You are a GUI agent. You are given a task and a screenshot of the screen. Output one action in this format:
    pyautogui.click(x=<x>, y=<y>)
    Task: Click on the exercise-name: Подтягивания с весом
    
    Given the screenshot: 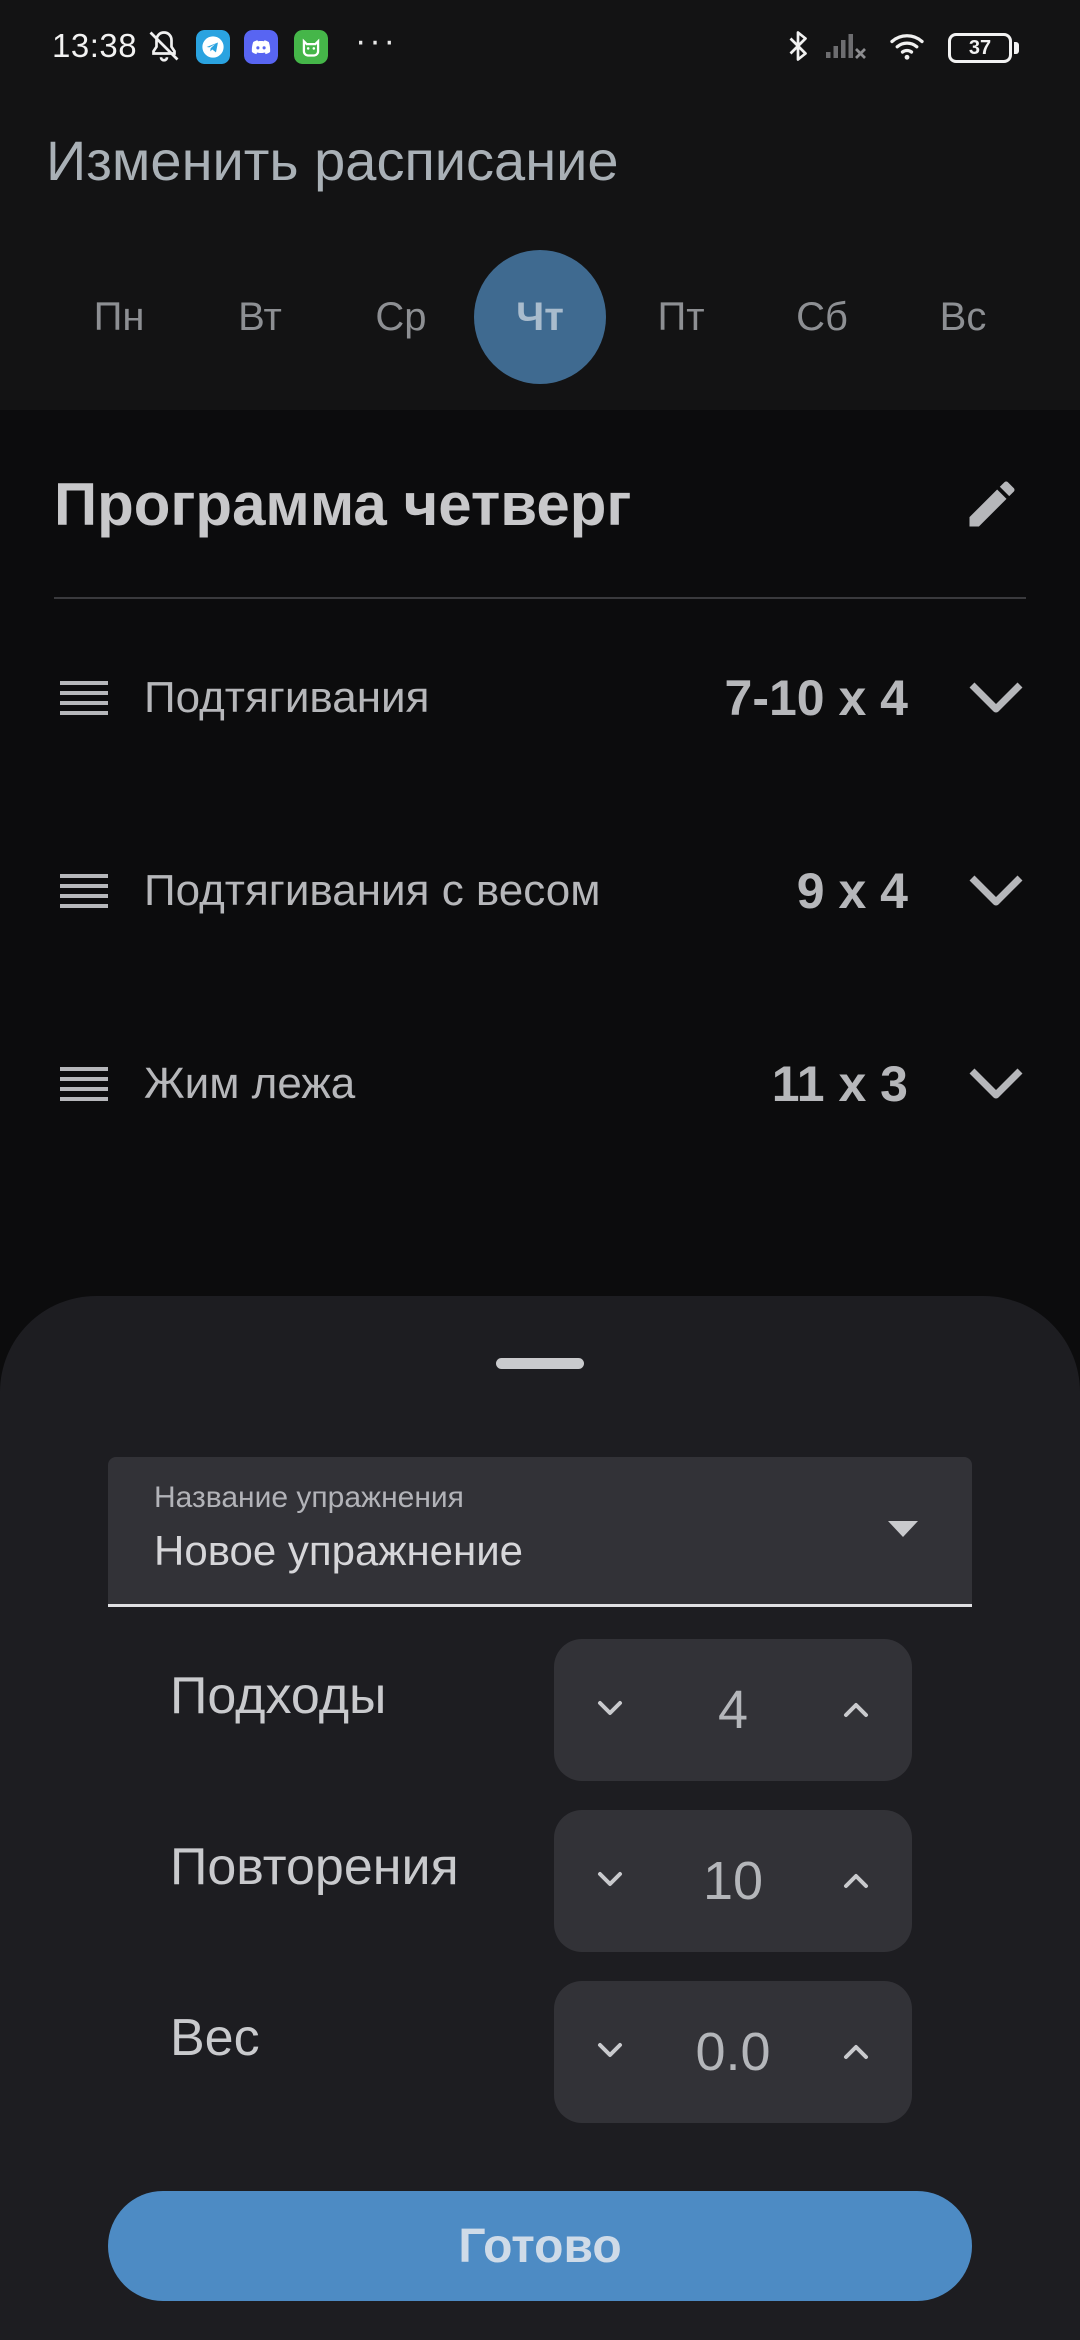 What is the action you would take?
    pyautogui.click(x=372, y=890)
    